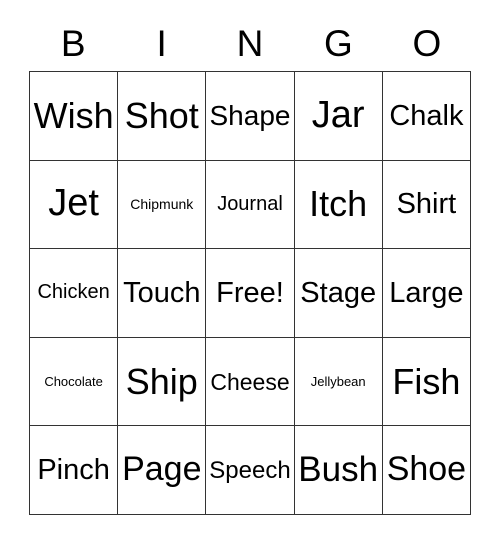 This screenshot has height=544, width=500. I want to click on bingo-cell: Fish, so click(426, 382).